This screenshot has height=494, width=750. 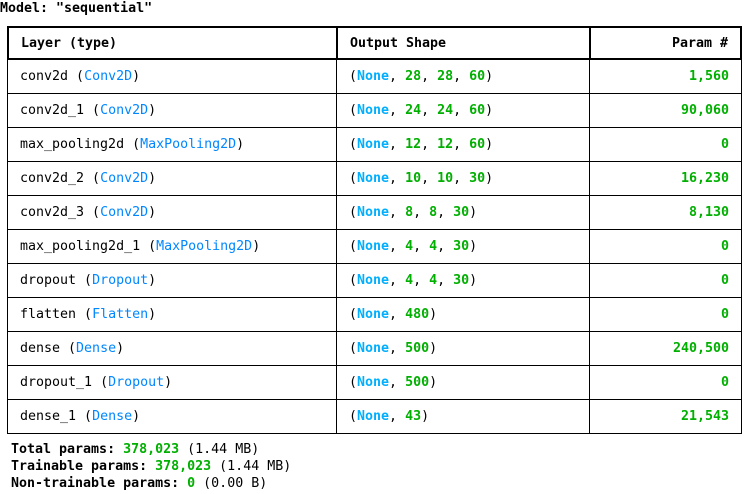 I want to click on table-row: dense_1 (Dense) (None, 43) 21,543, so click(x=374, y=417).